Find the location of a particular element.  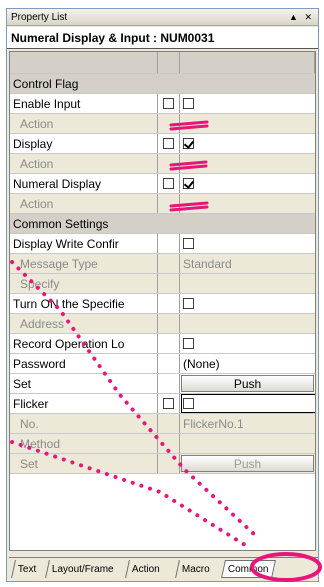

property-name: Method is located at coordinates (84, 443).